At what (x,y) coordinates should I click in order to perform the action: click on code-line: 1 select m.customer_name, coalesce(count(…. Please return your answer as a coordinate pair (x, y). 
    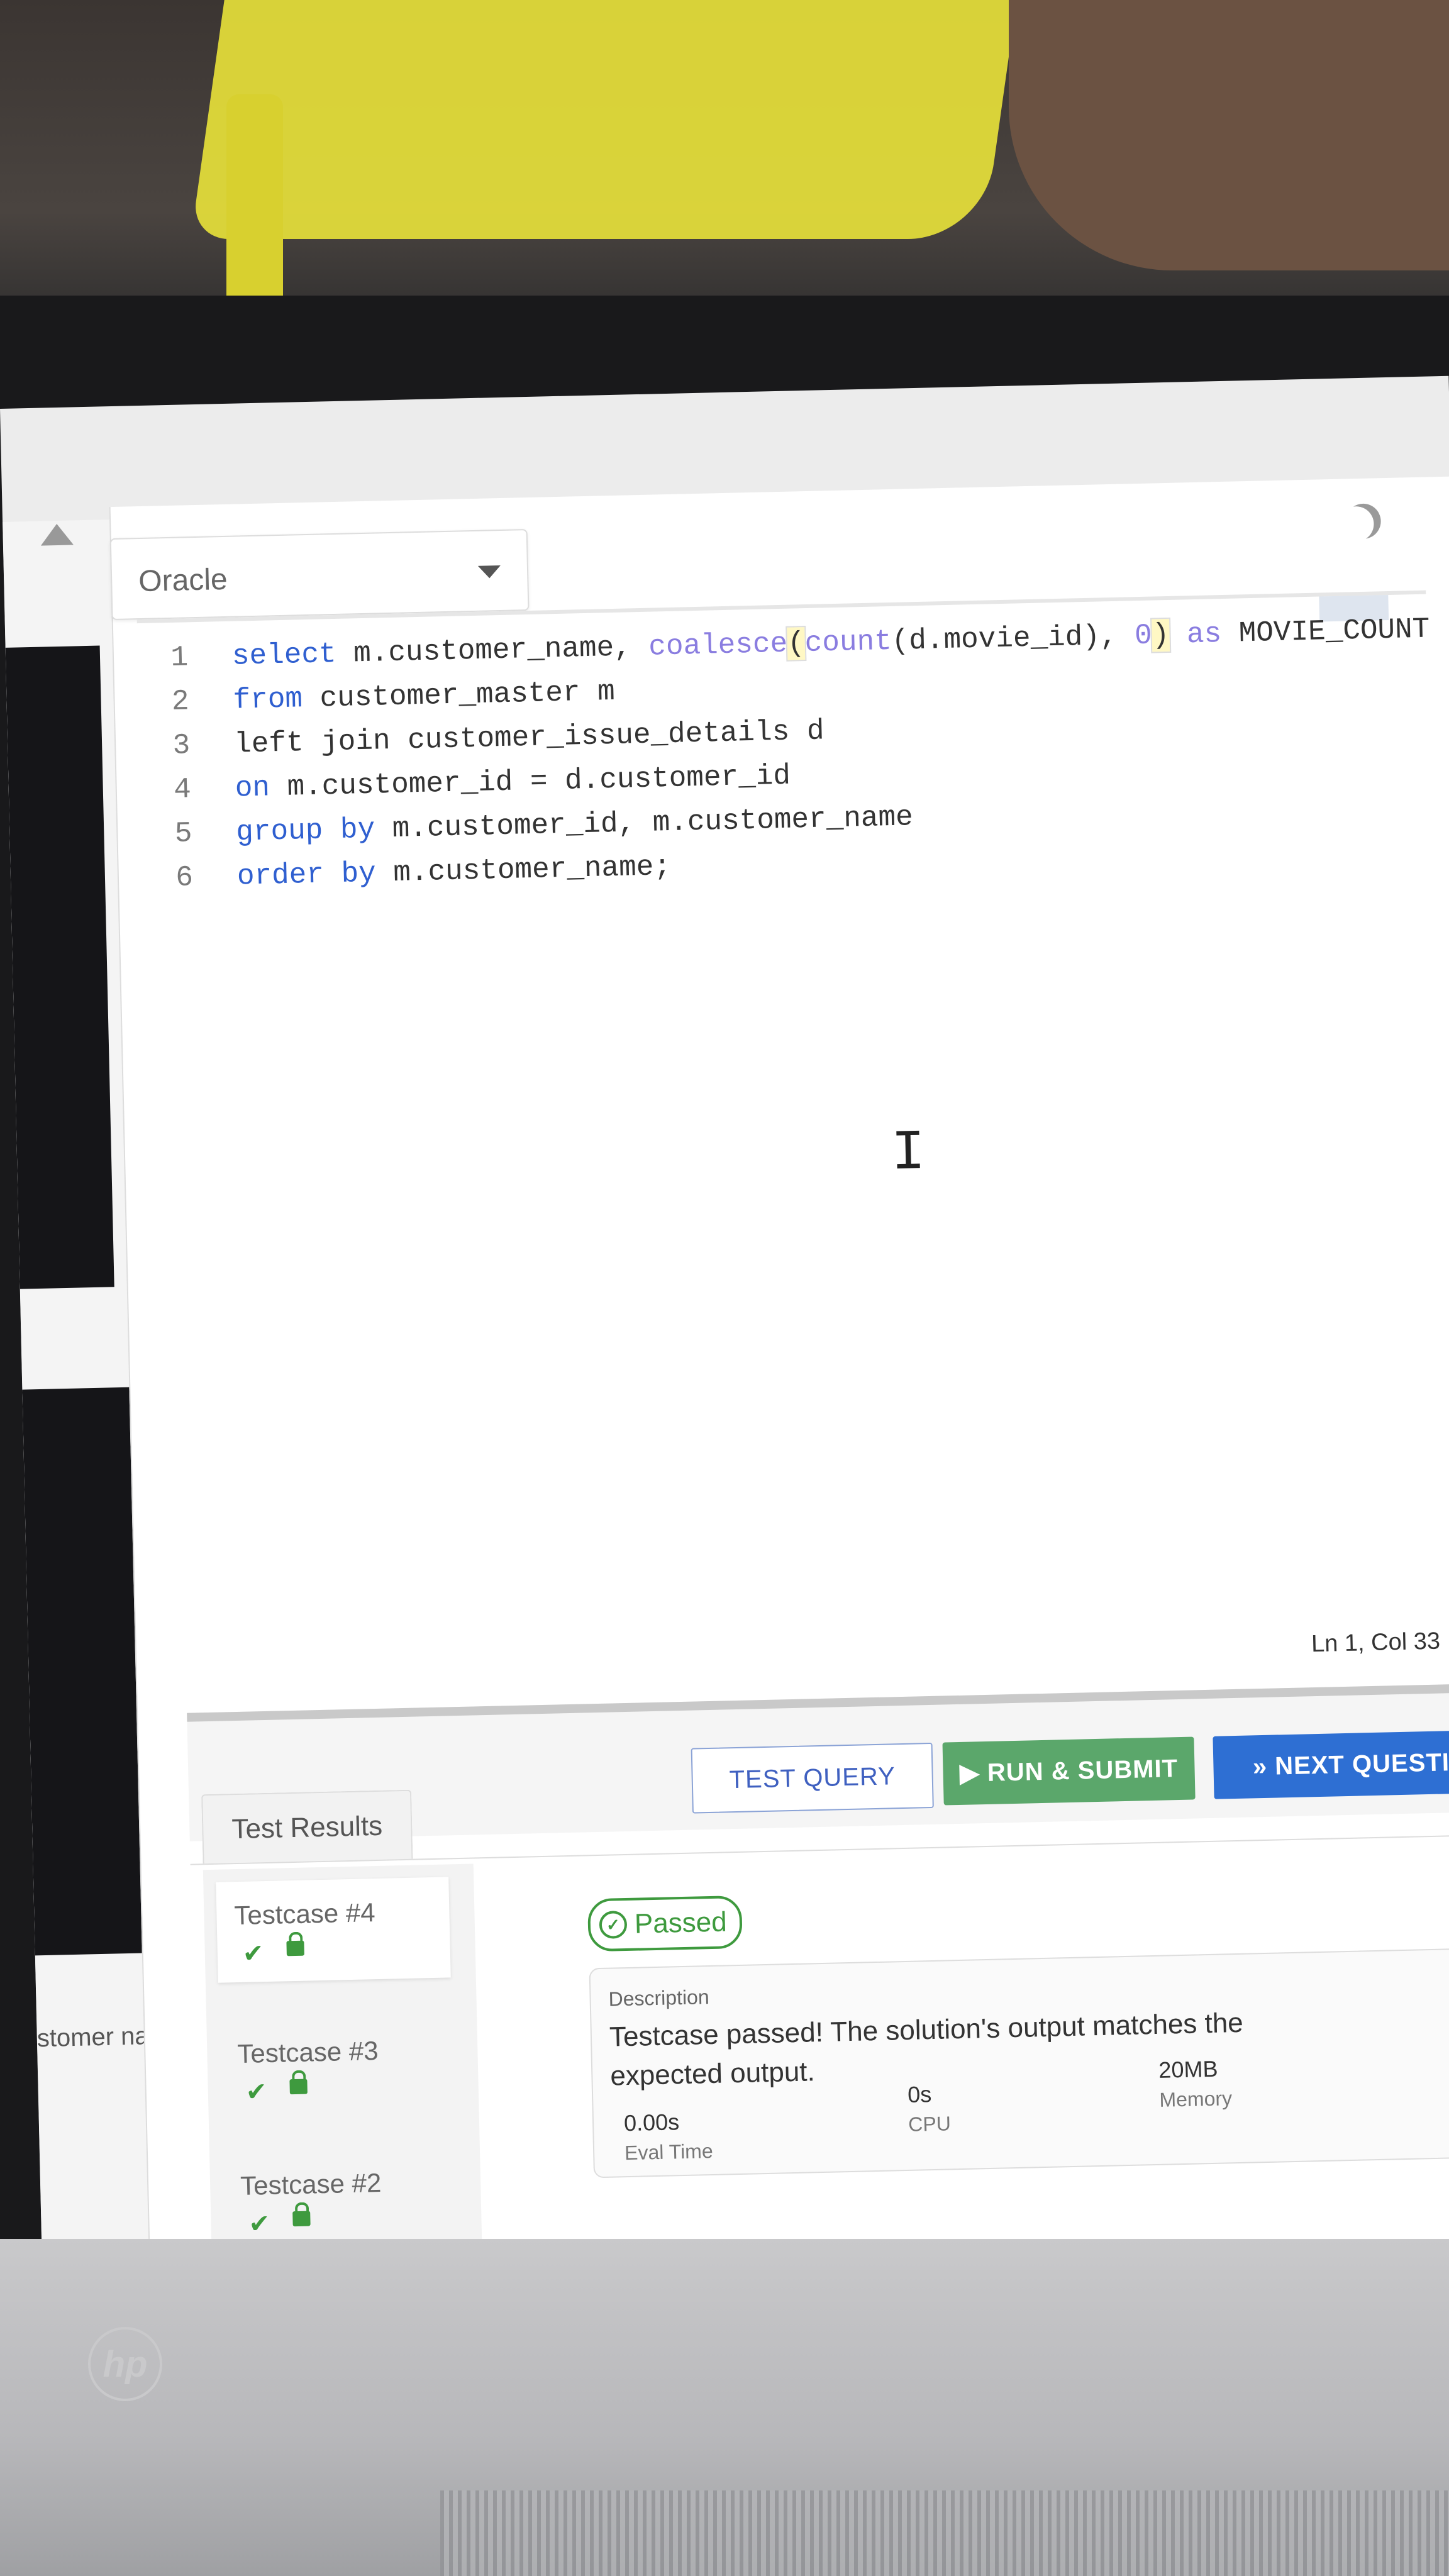
    Looking at the image, I should click on (783, 650).